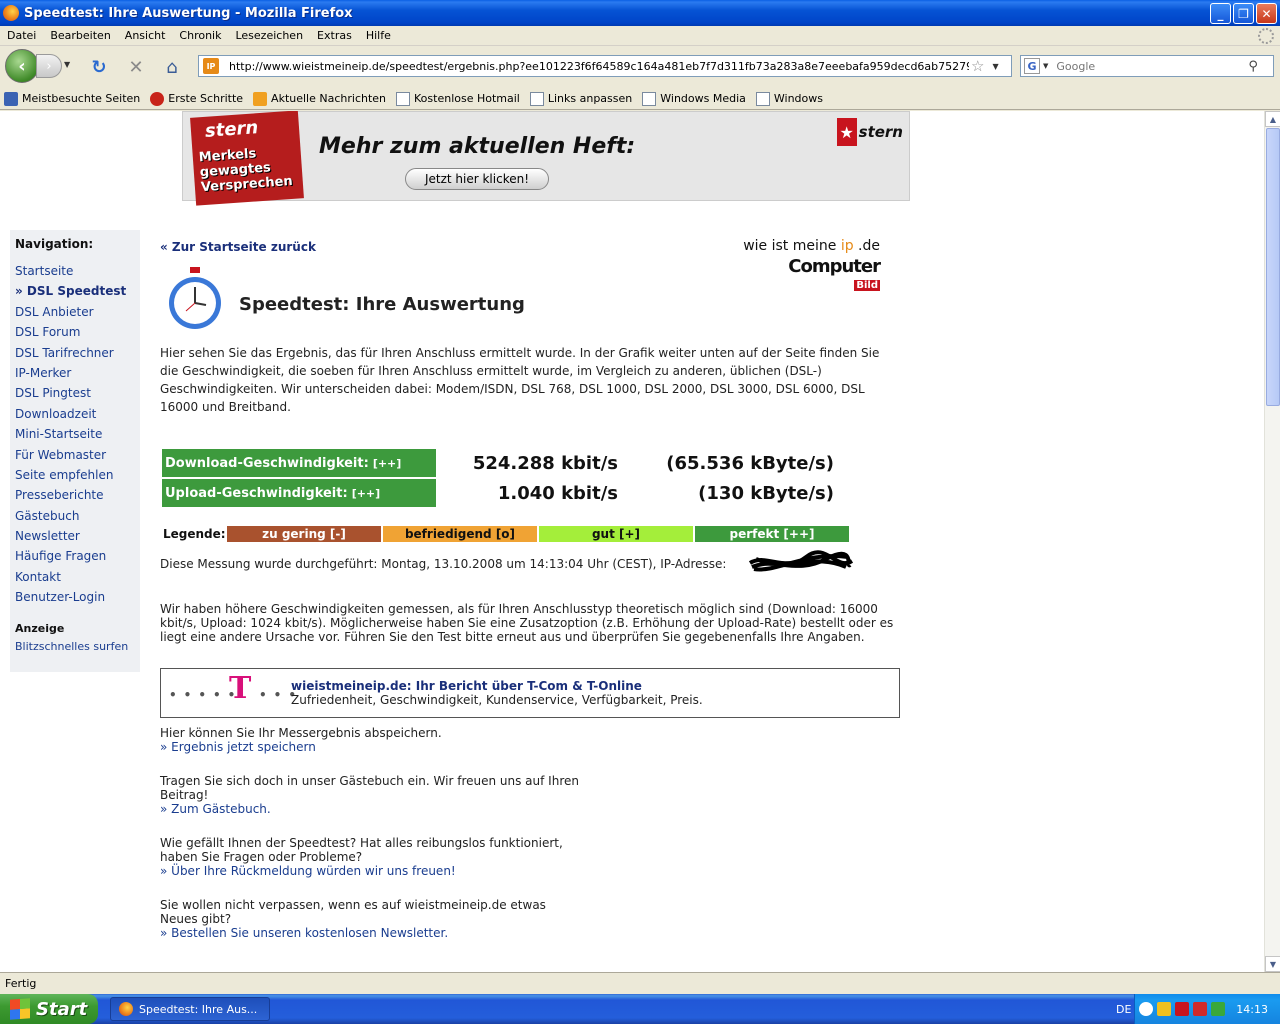 This screenshot has height=1024, width=1280. What do you see at coordinates (75, 273) in the screenshot?
I see `nav-startseite: Startseite` at bounding box center [75, 273].